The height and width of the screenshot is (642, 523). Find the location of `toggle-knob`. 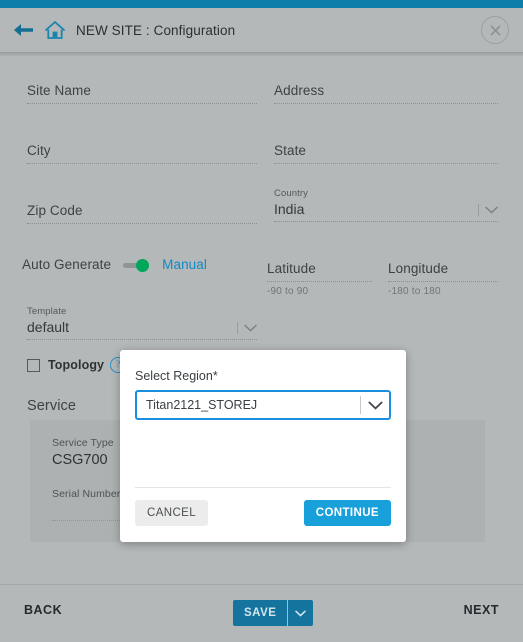

toggle-knob is located at coordinates (143, 265).